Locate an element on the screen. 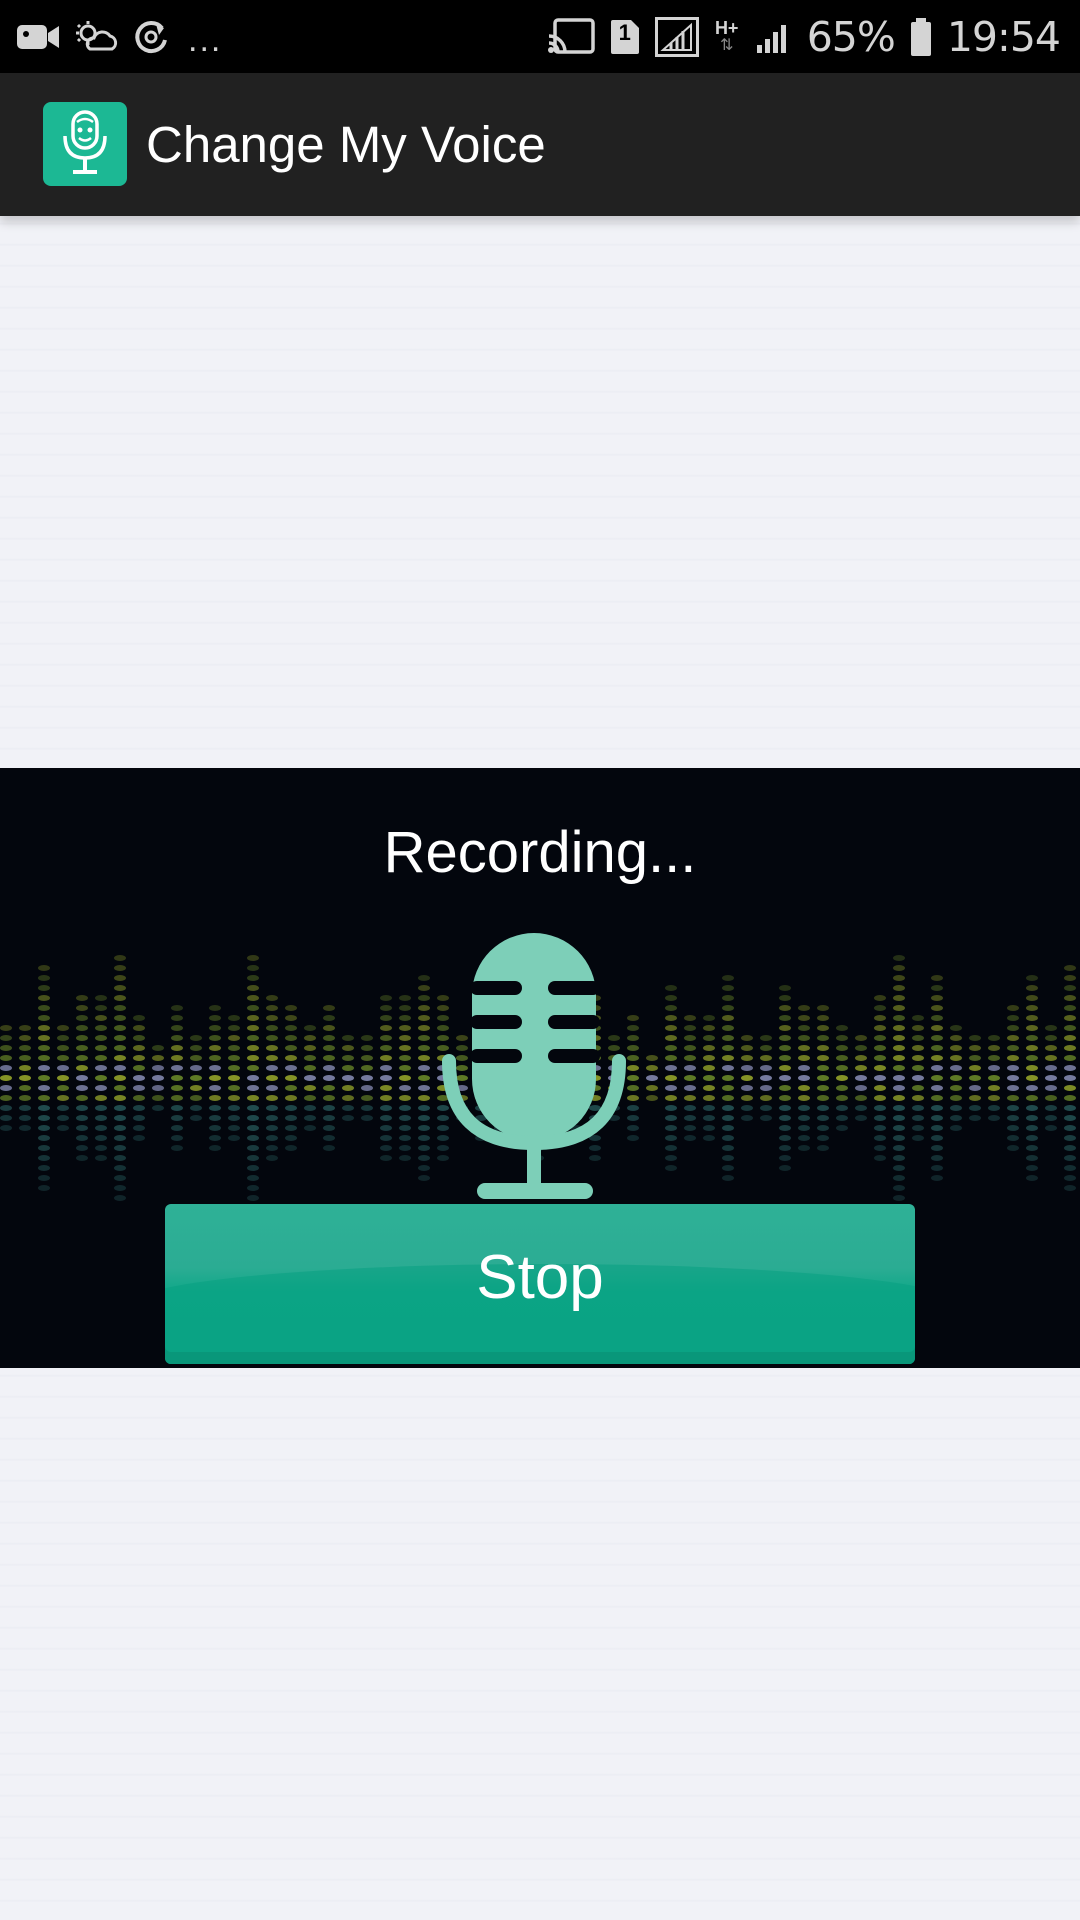  sync-icon is located at coordinates (151, 37).